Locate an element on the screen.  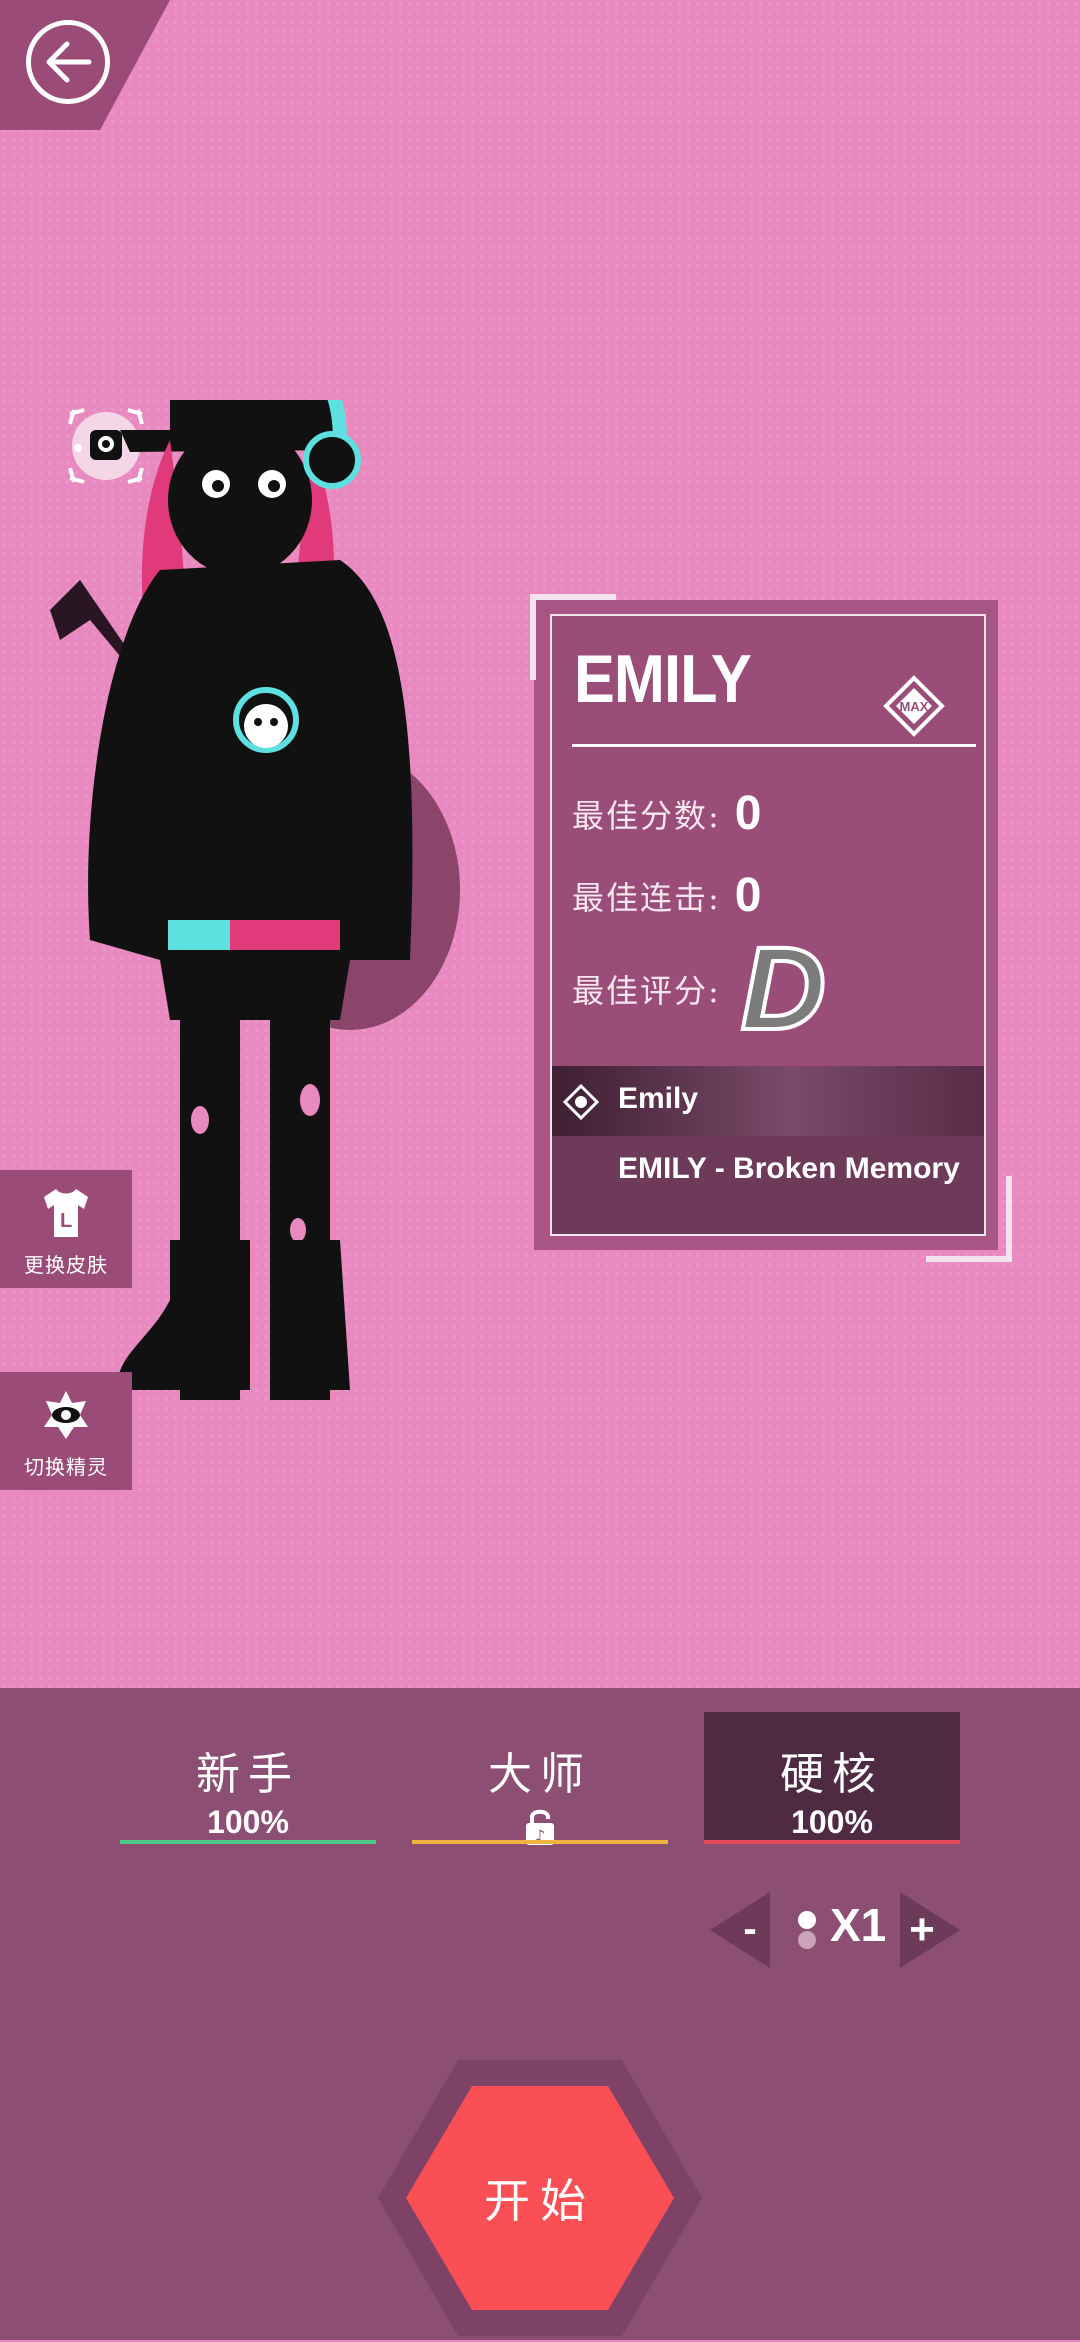
switch-sprite-label: 切换精灵 is located at coordinates (66, 1467).